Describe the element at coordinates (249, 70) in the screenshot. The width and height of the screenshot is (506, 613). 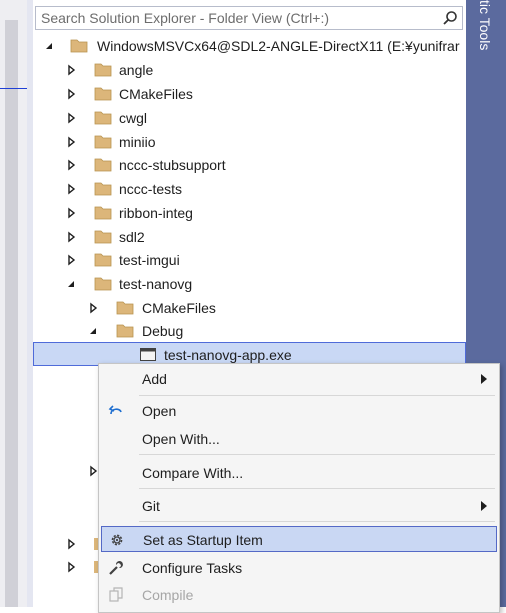
I see `tree-folder-angle: angle` at that location.